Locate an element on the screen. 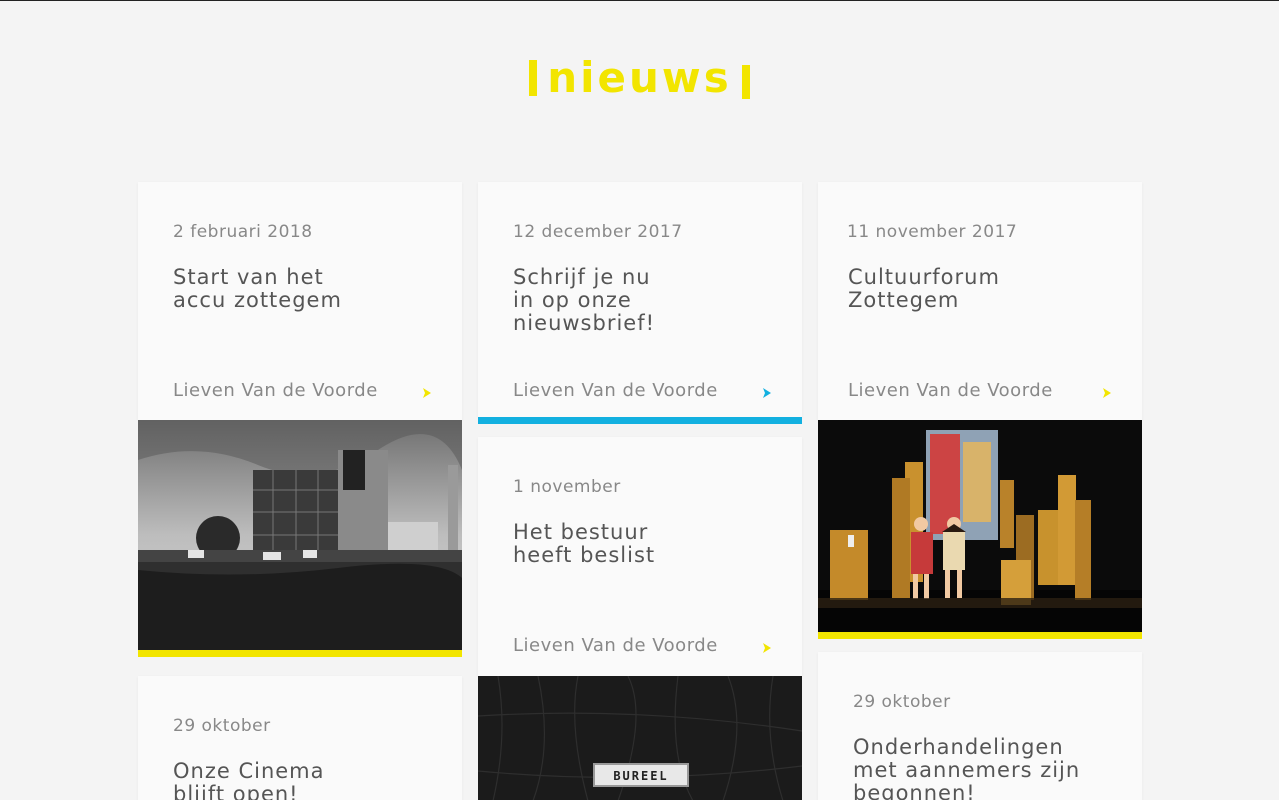  news-card: 29 oktober Onze Cinema blijft open! is located at coordinates (300, 738).